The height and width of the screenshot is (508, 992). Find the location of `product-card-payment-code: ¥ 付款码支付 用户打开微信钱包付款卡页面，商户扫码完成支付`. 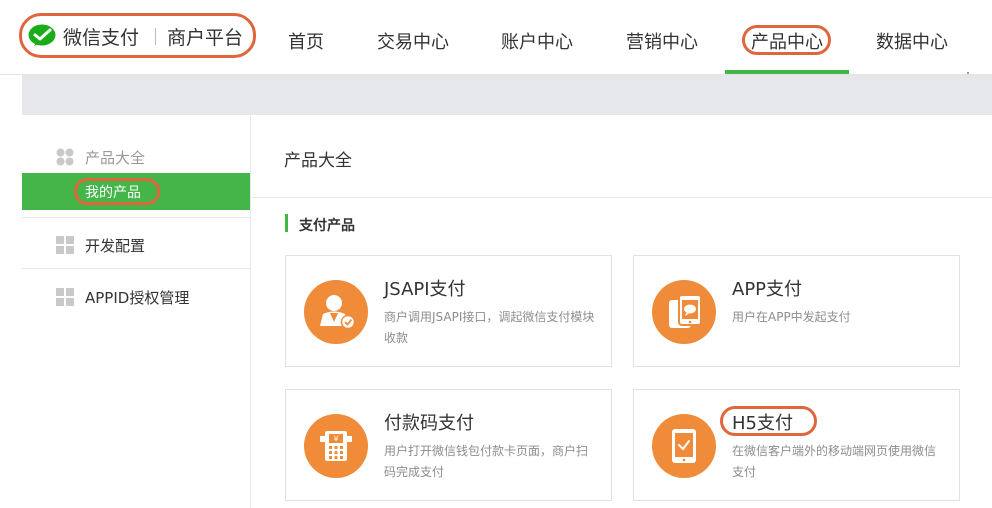

product-card-payment-code: ¥ 付款码支付 用户打开微信钱包付款卡页面，商户扫码完成支付 is located at coordinates (448, 445).